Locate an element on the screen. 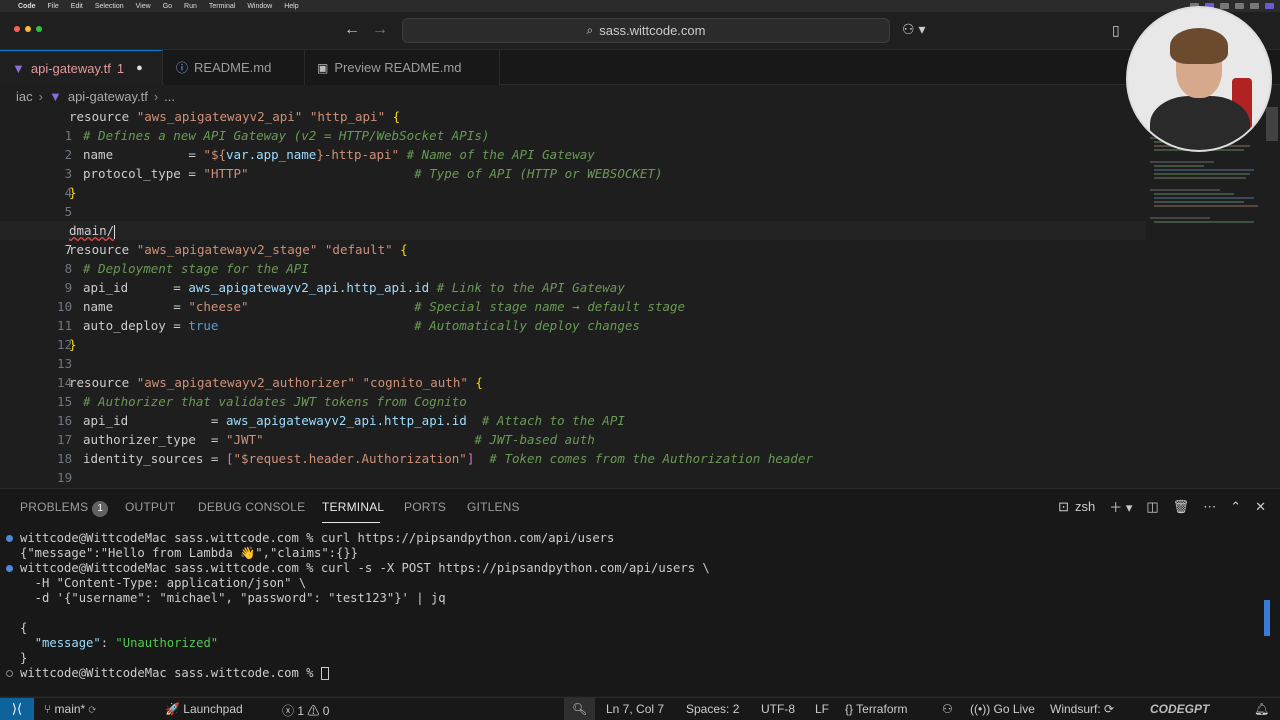  json-key: "message" is located at coordinates (67, 643).